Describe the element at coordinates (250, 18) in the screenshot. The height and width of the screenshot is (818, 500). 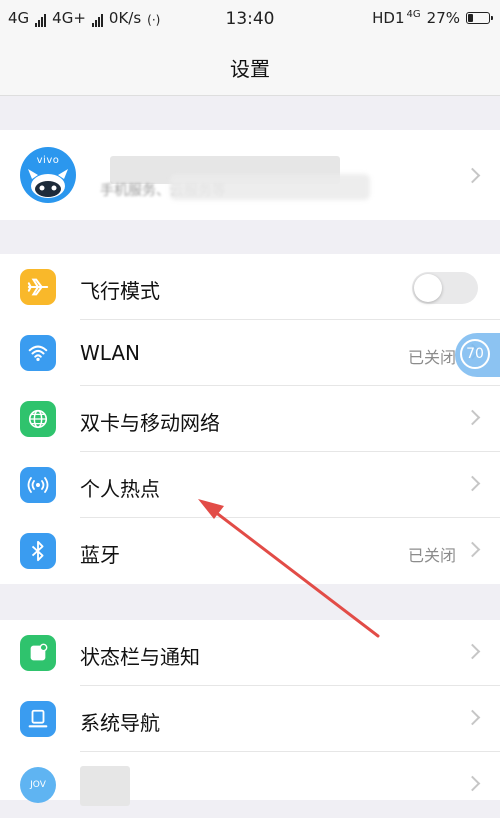
I see `status-bar: 4G 4G+ 0K/s (·) 13:40 HD1 4G 27%` at that location.